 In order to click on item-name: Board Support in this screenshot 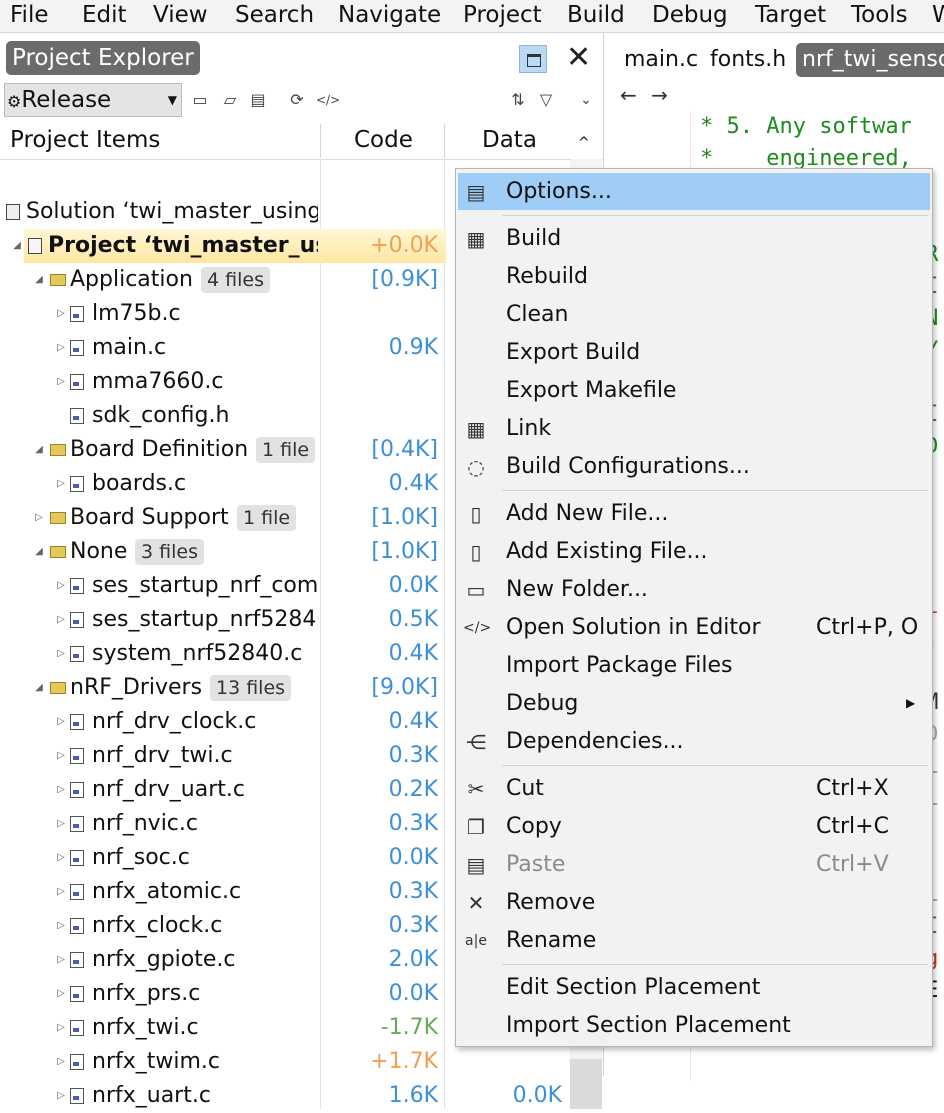, I will do `click(149, 517)`.